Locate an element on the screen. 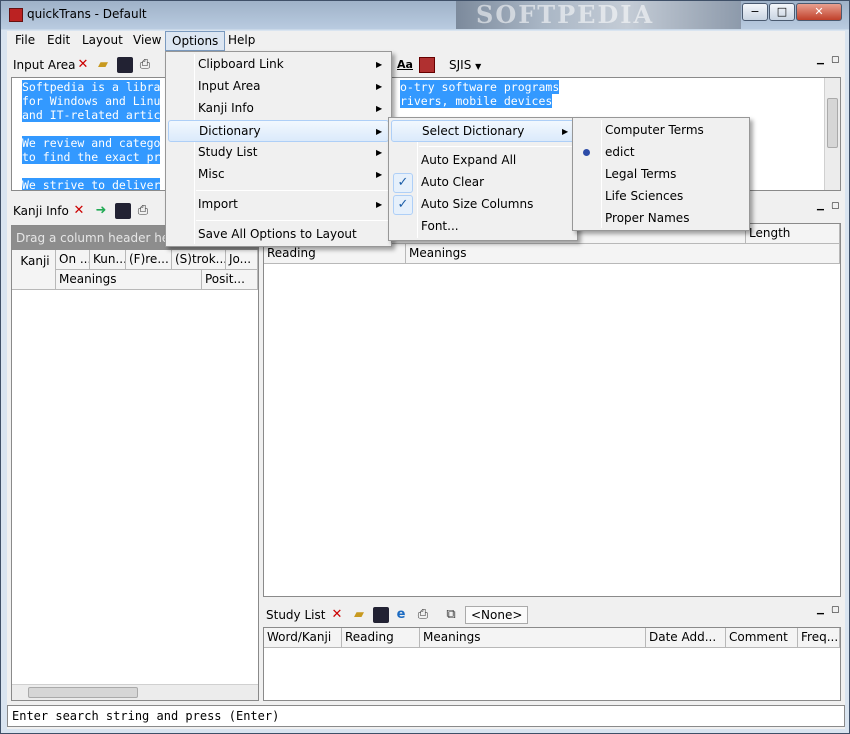 This screenshot has width=850, height=734. input-line: We review and catego is located at coordinates (91, 143).